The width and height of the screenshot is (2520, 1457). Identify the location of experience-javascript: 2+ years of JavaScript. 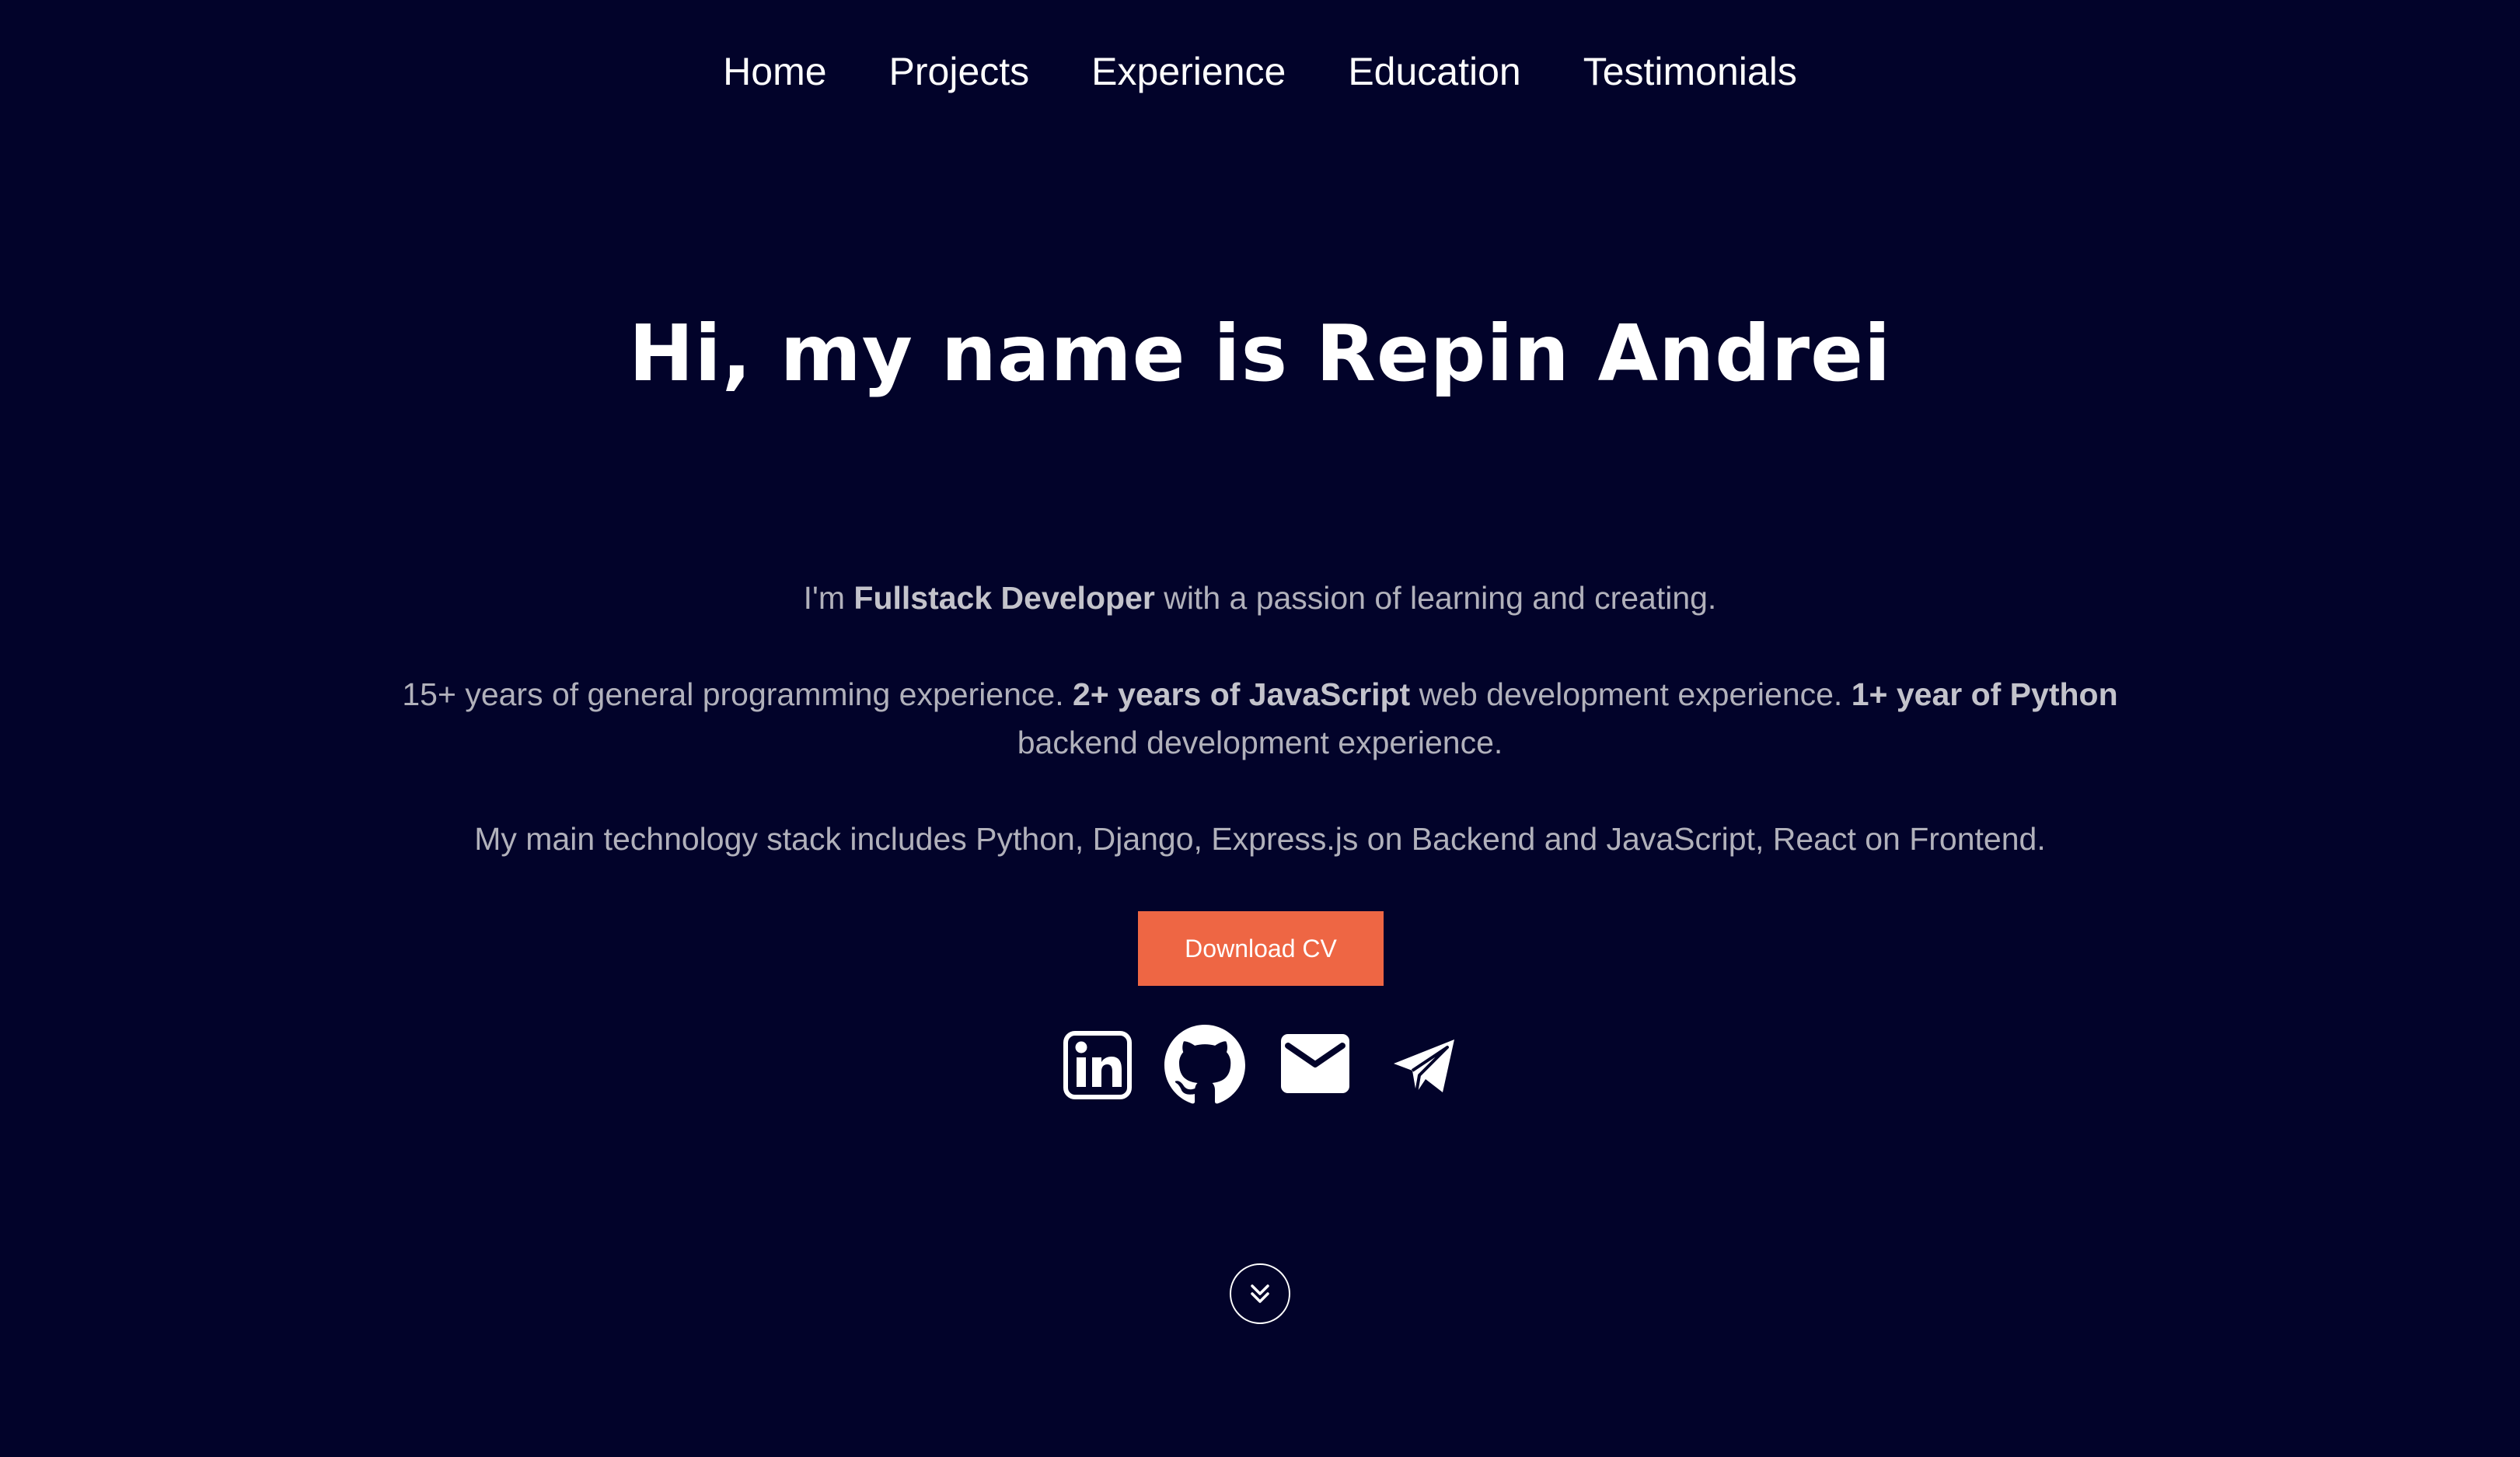
(1242, 694).